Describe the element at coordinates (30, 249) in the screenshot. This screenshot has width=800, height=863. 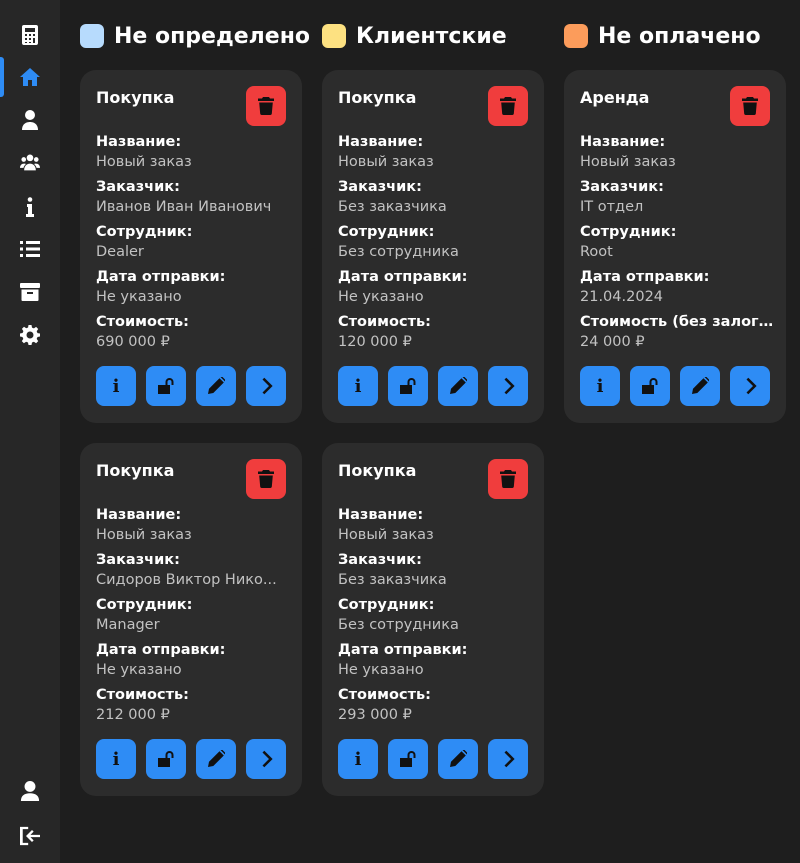
I see `sidebar-item-list` at that location.